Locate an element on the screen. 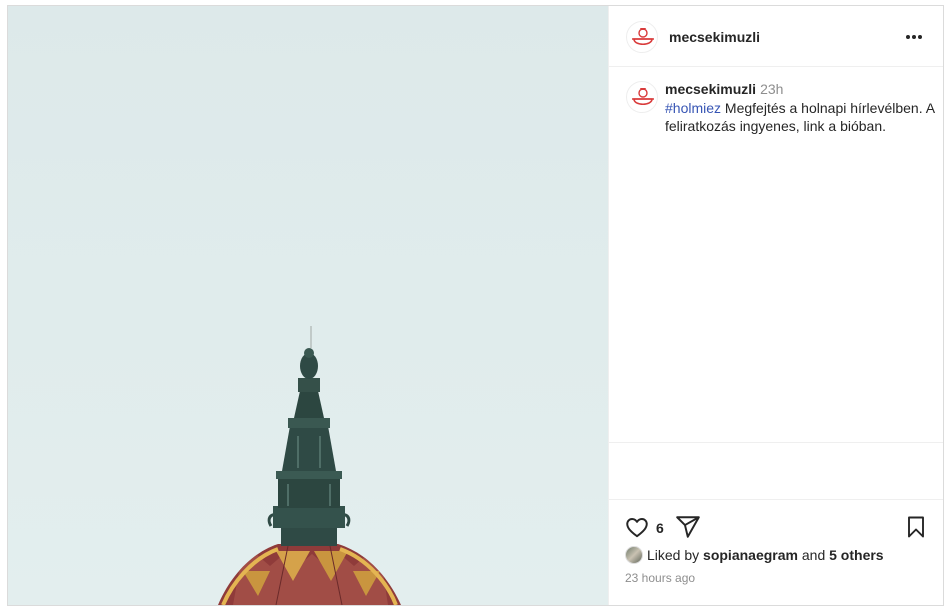 This screenshot has width=952, height=613. action-bar: 6 is located at coordinates (776, 527).